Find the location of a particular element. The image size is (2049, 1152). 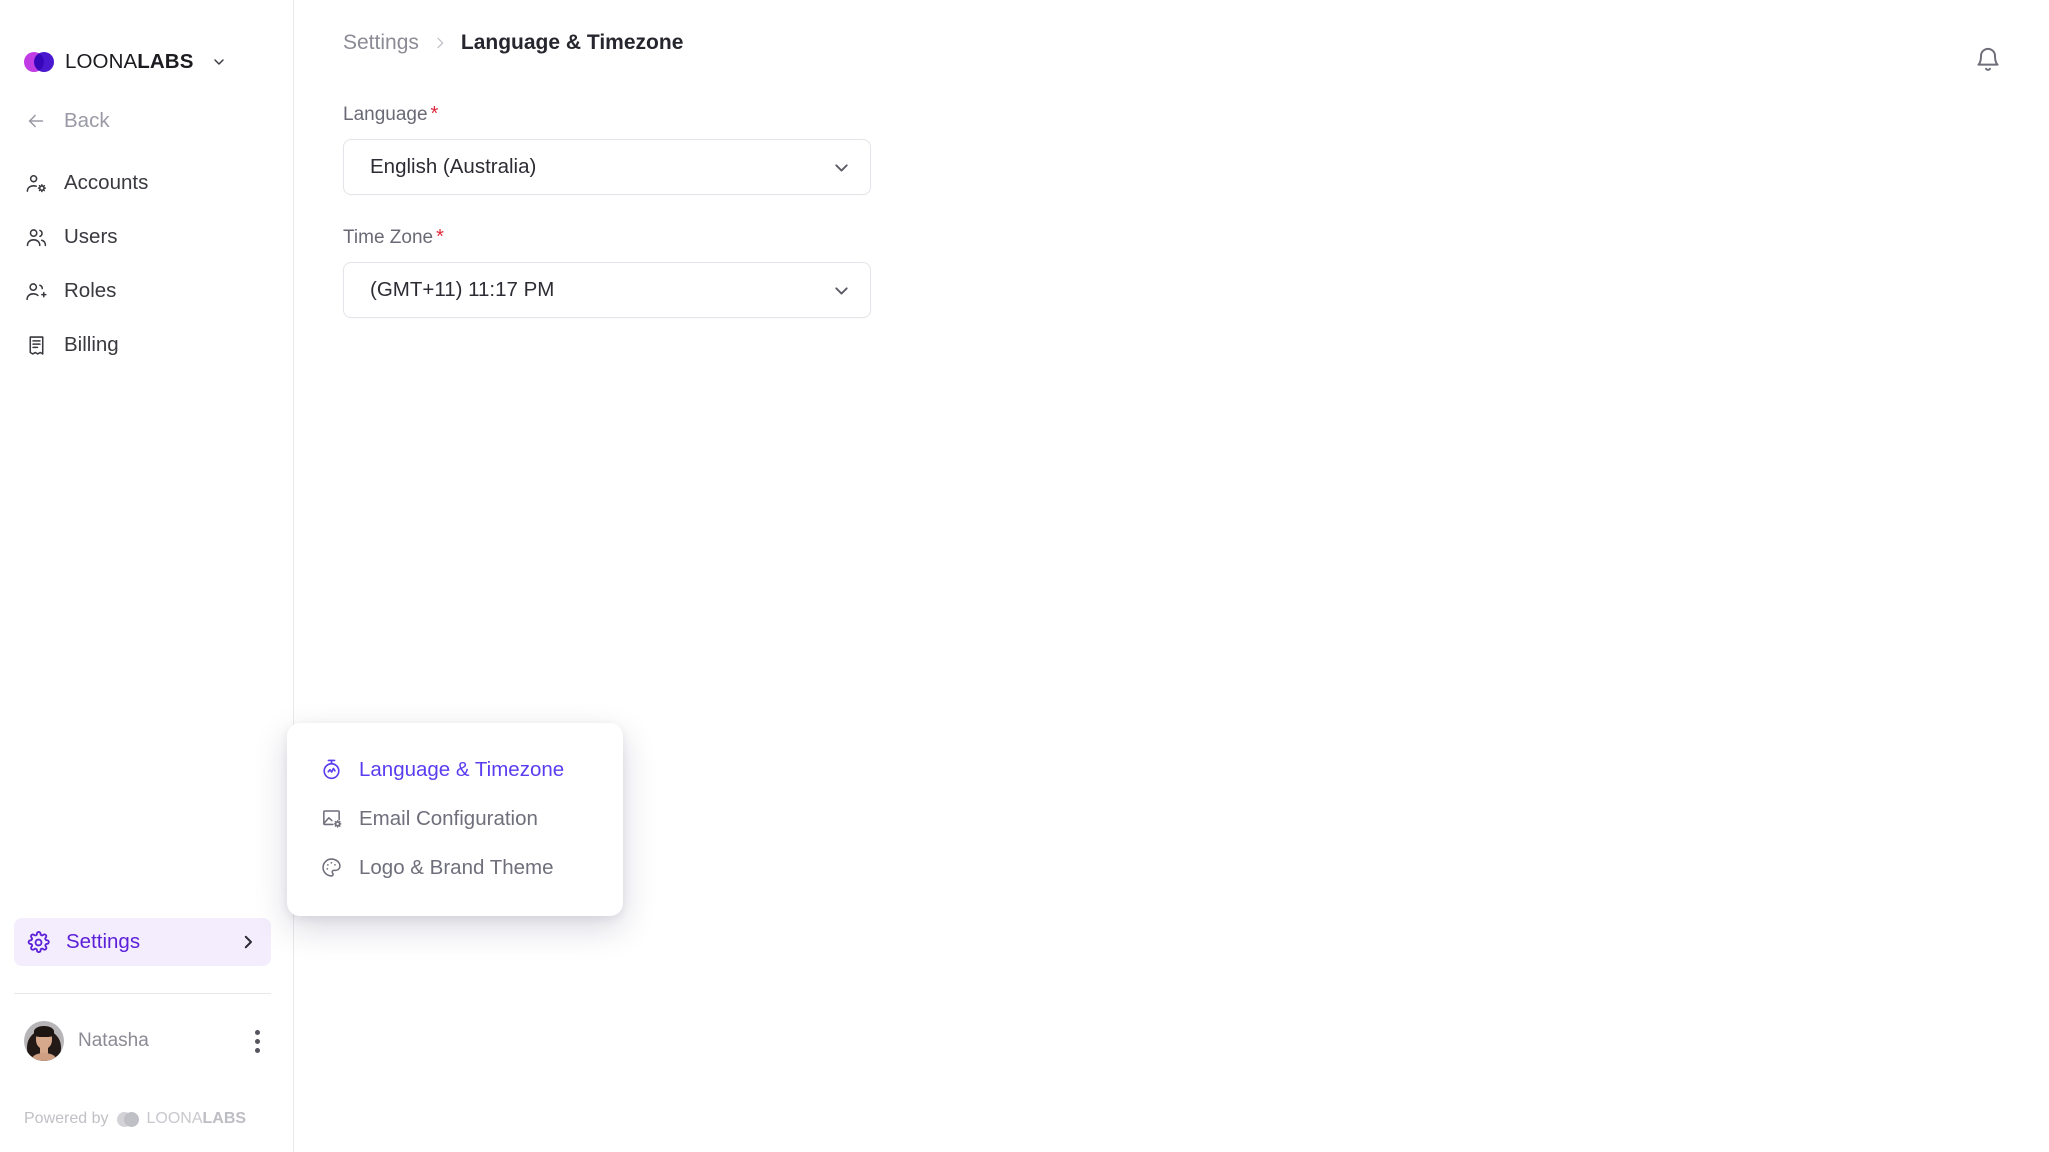

popup-item-language-timezone: Language & Timezone is located at coordinates (455, 769).